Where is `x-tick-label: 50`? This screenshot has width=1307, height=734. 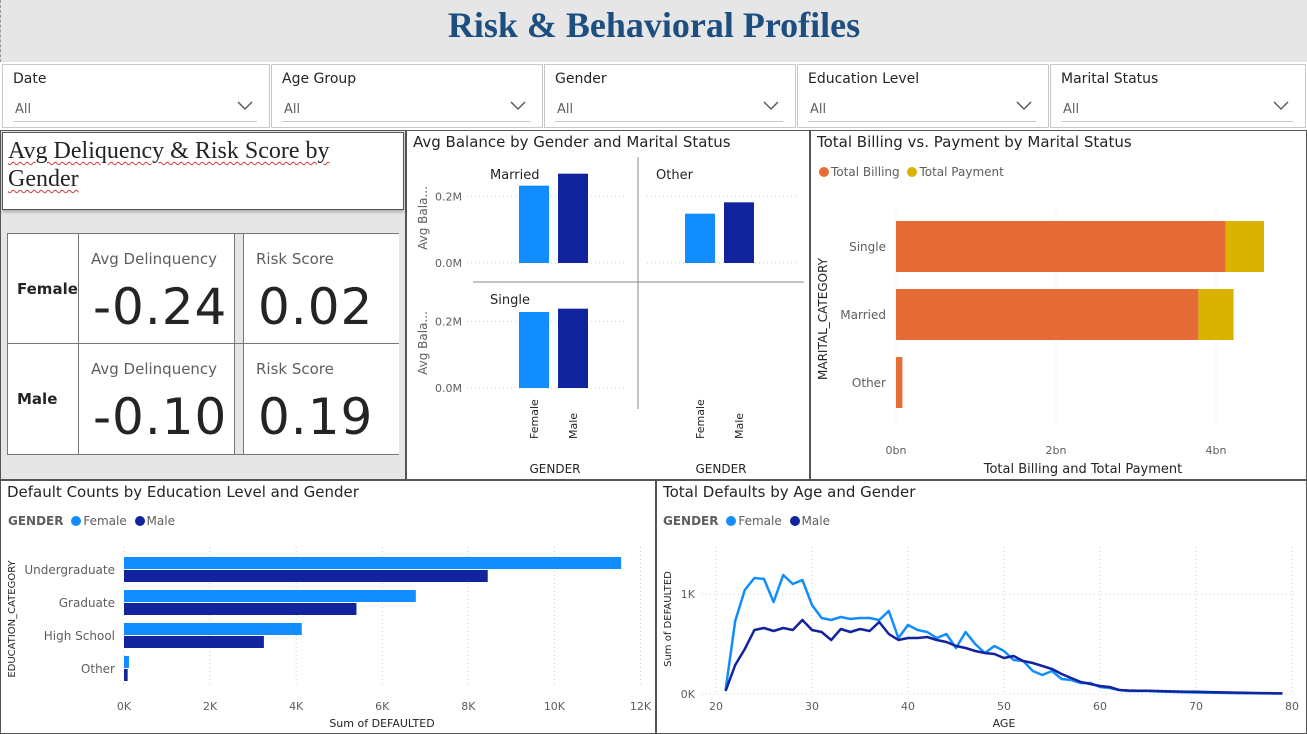 x-tick-label: 50 is located at coordinates (1004, 706).